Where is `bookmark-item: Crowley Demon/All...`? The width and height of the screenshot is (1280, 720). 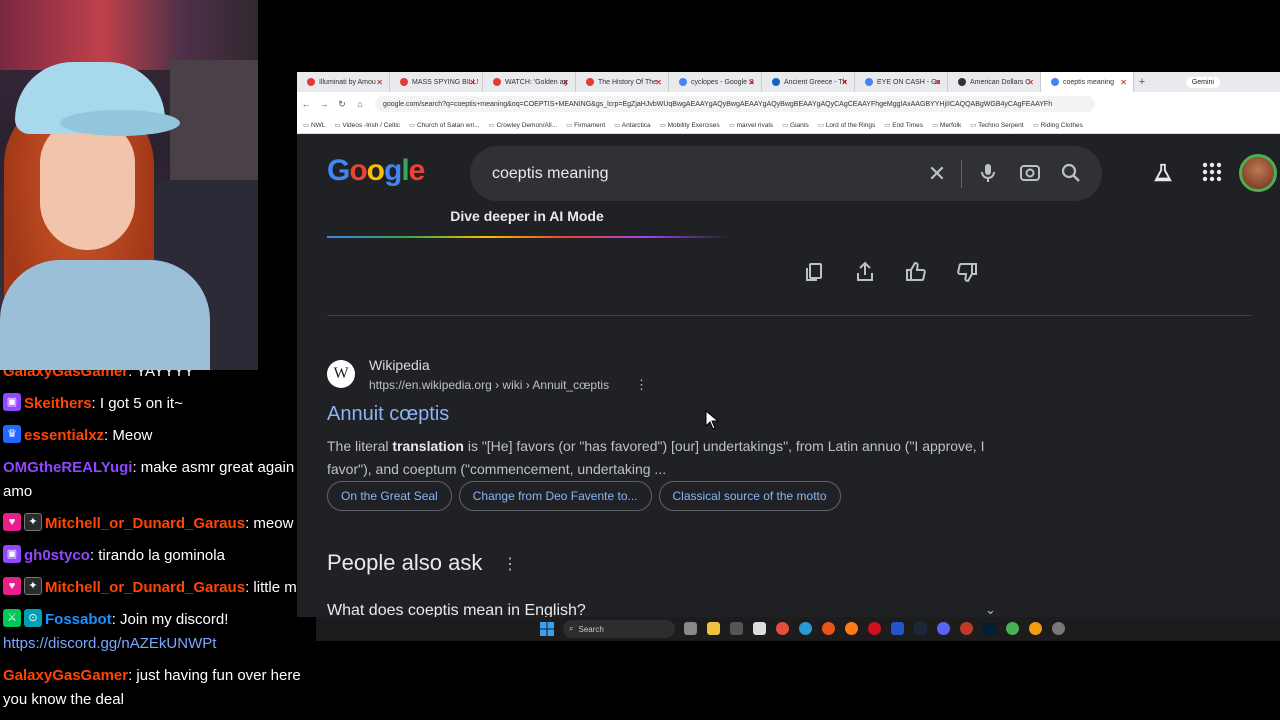 bookmark-item: Crowley Demon/All... is located at coordinates (523, 125).